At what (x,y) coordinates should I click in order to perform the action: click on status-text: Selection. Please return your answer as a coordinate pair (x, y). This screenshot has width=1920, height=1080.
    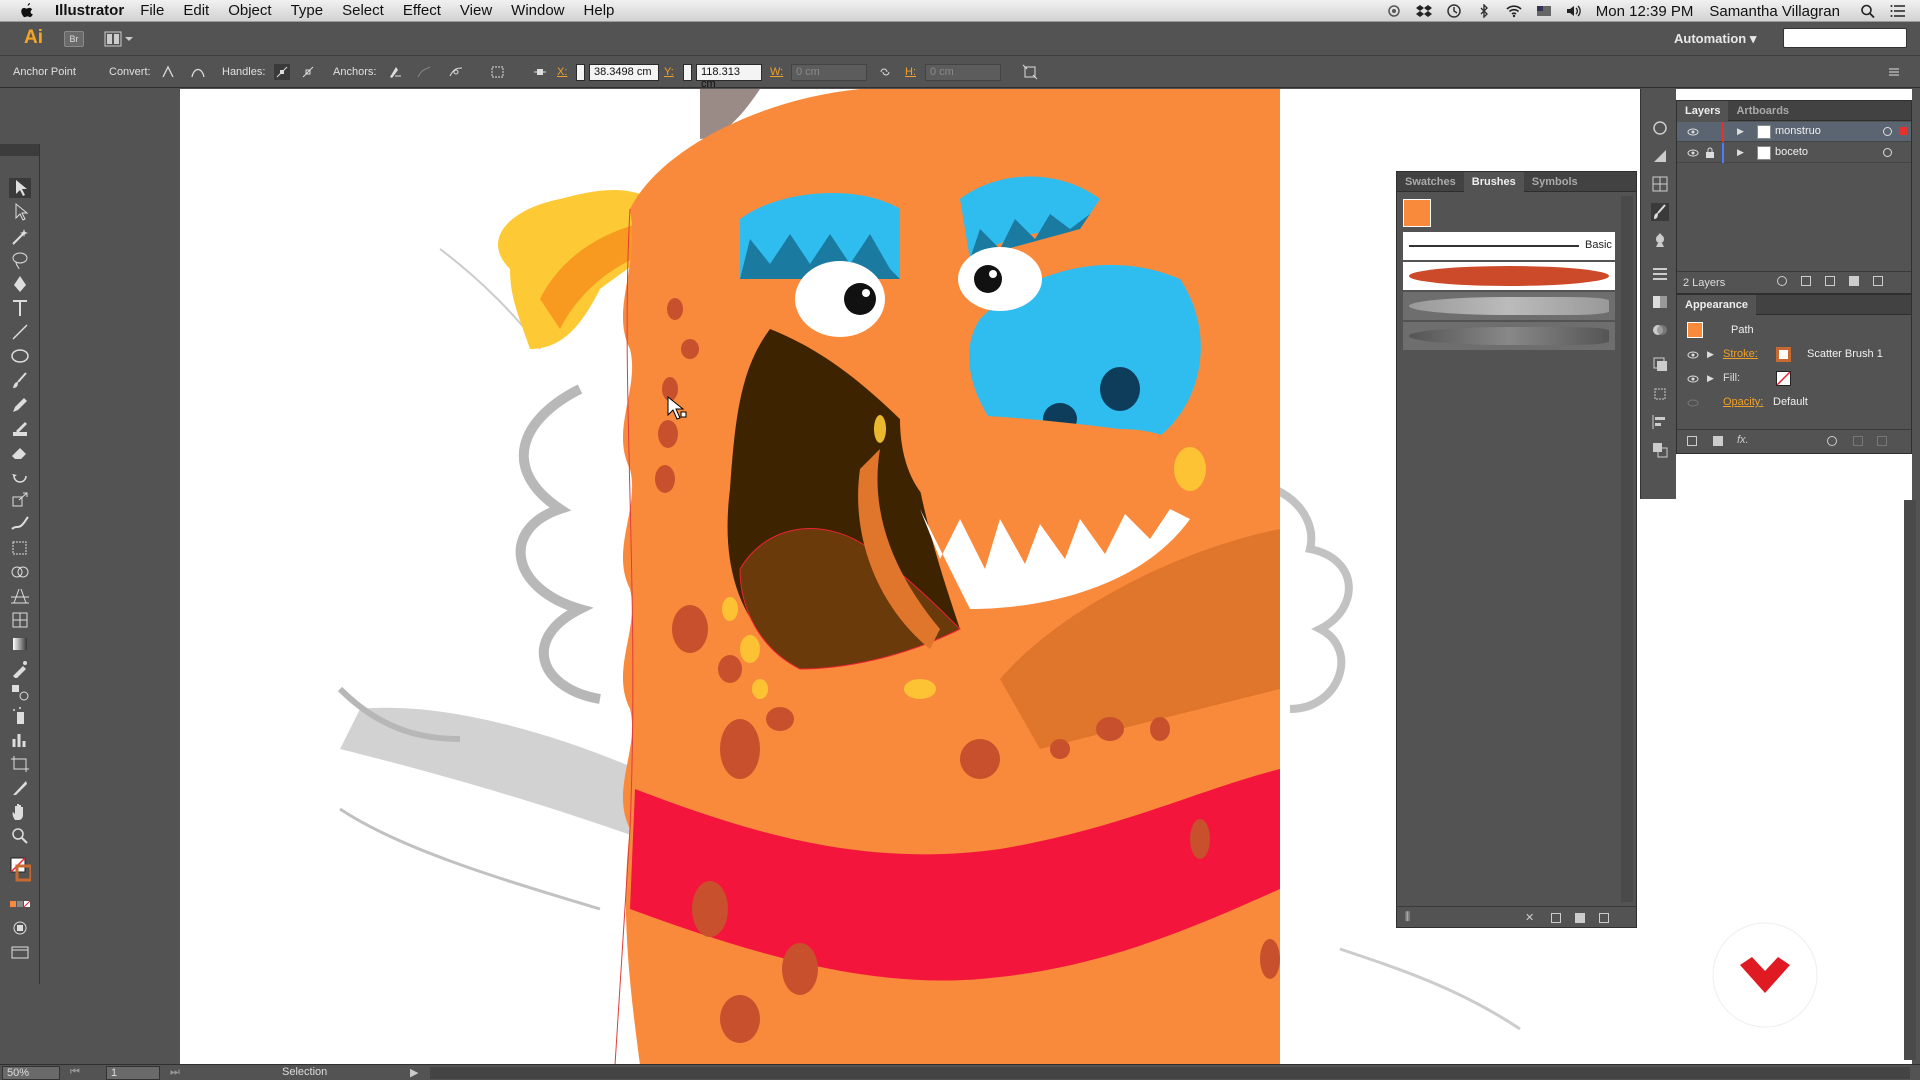
    Looking at the image, I should click on (304, 1072).